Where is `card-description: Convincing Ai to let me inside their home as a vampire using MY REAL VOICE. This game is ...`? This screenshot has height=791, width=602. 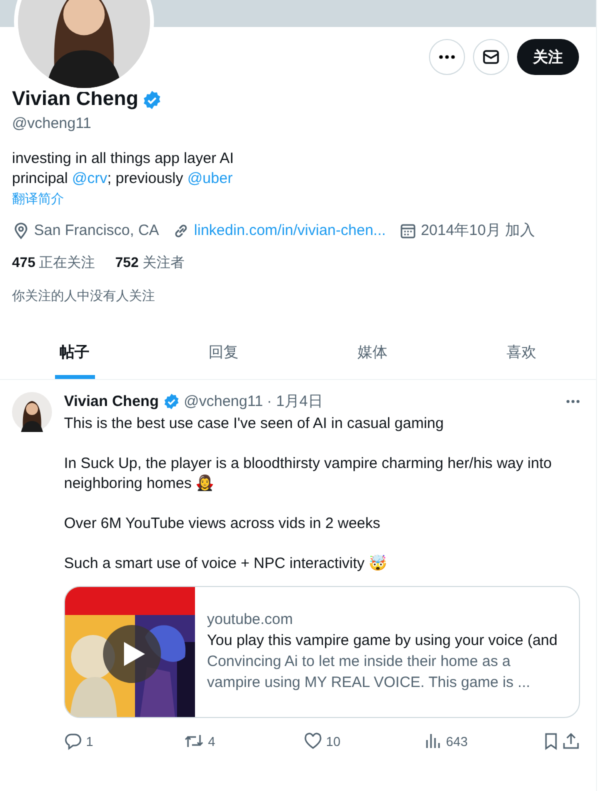
card-description: Convincing Ai to let me inside their home as a vampire using MY REAL VOICE. This game is ... is located at coordinates (369, 672).